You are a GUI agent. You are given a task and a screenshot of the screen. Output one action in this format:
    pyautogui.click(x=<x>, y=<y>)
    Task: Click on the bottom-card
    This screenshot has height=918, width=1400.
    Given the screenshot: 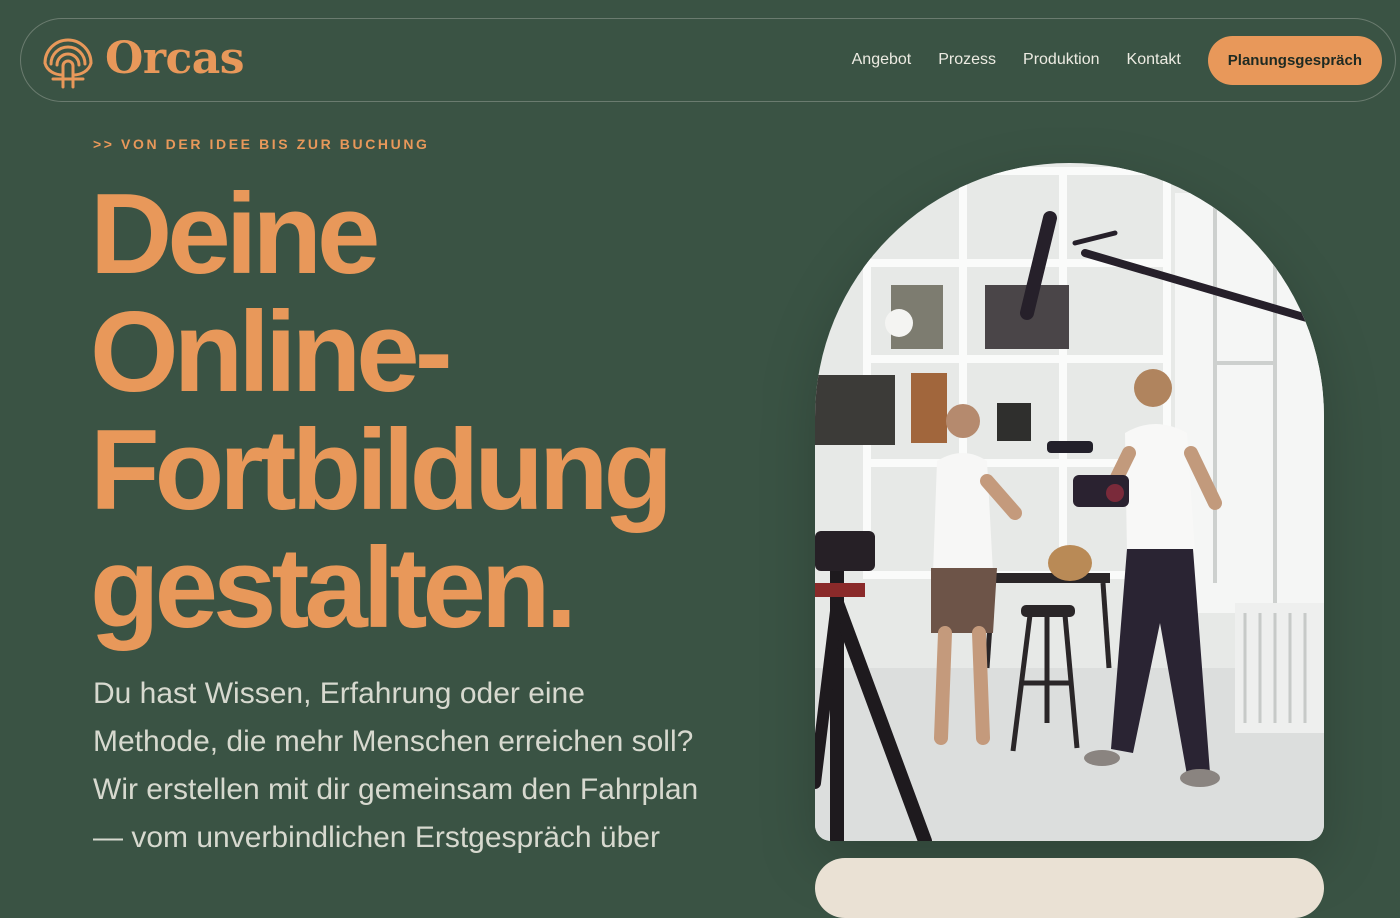 What is the action you would take?
    pyautogui.click(x=1069, y=888)
    